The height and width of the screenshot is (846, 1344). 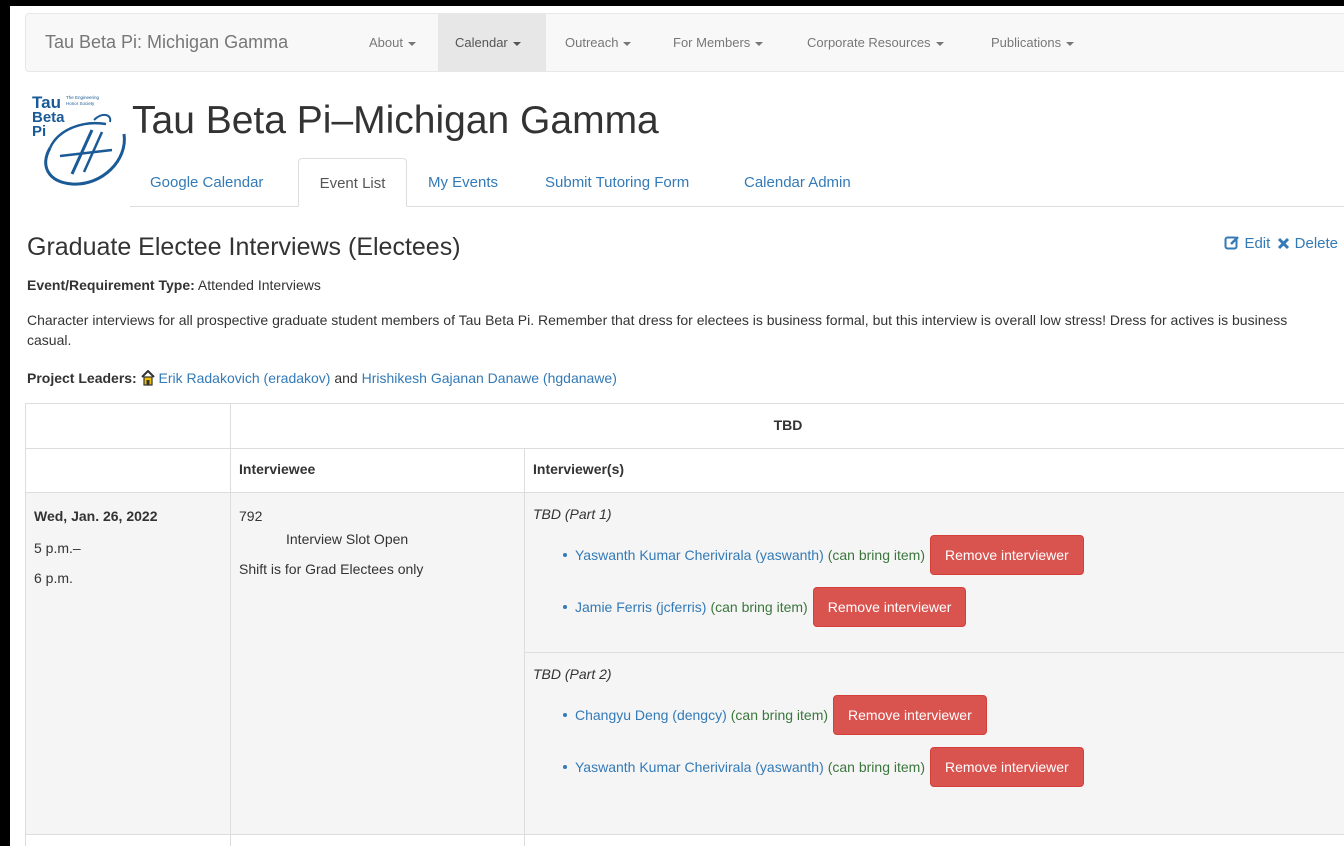 I want to click on leader-person-icon, so click(x=147, y=377).